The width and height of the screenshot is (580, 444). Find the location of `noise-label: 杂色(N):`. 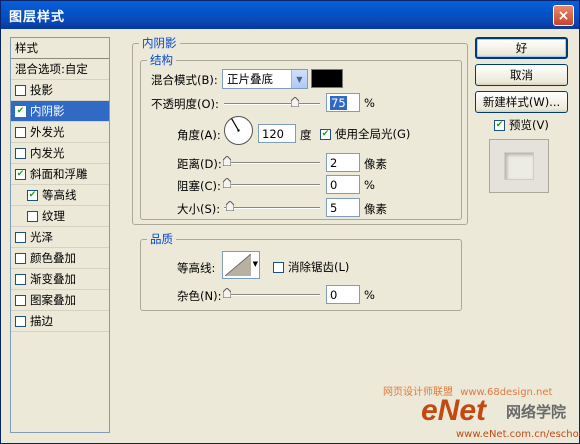

noise-label: 杂色(N): is located at coordinates (199, 296).